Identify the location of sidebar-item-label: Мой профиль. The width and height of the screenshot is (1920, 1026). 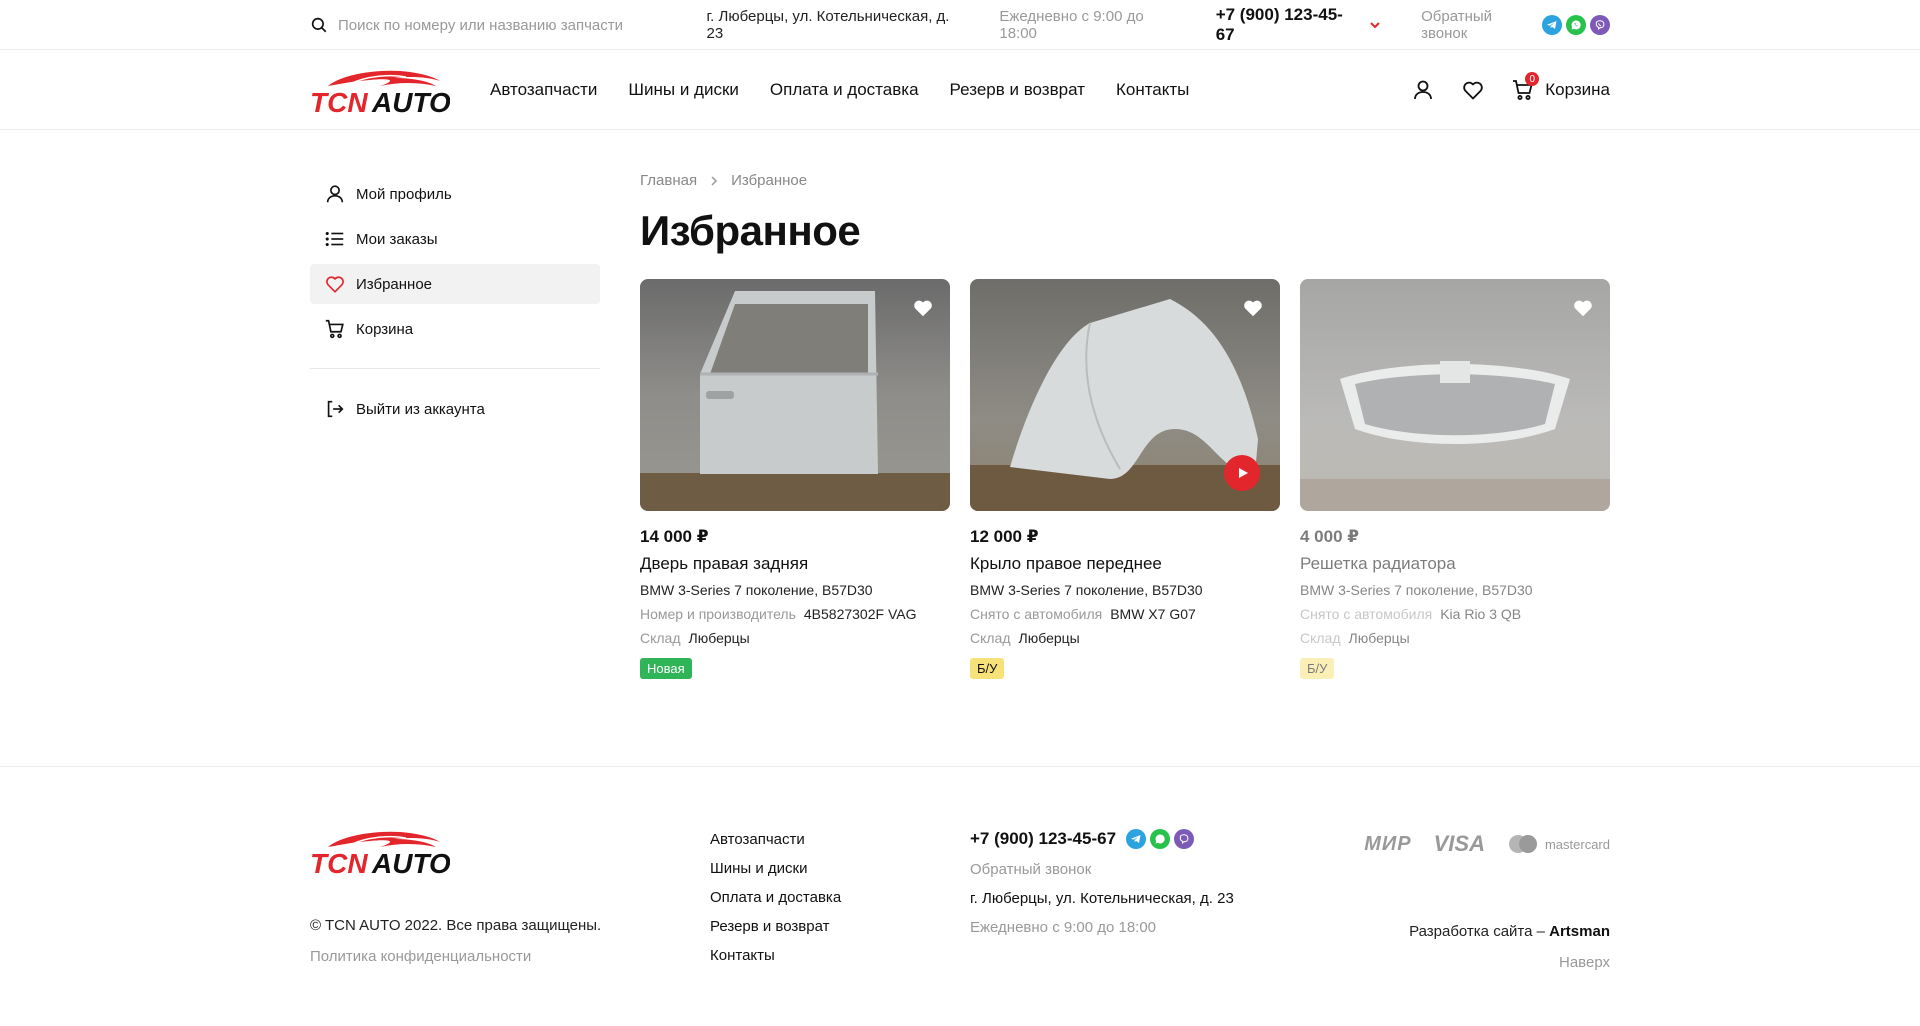
(404, 194).